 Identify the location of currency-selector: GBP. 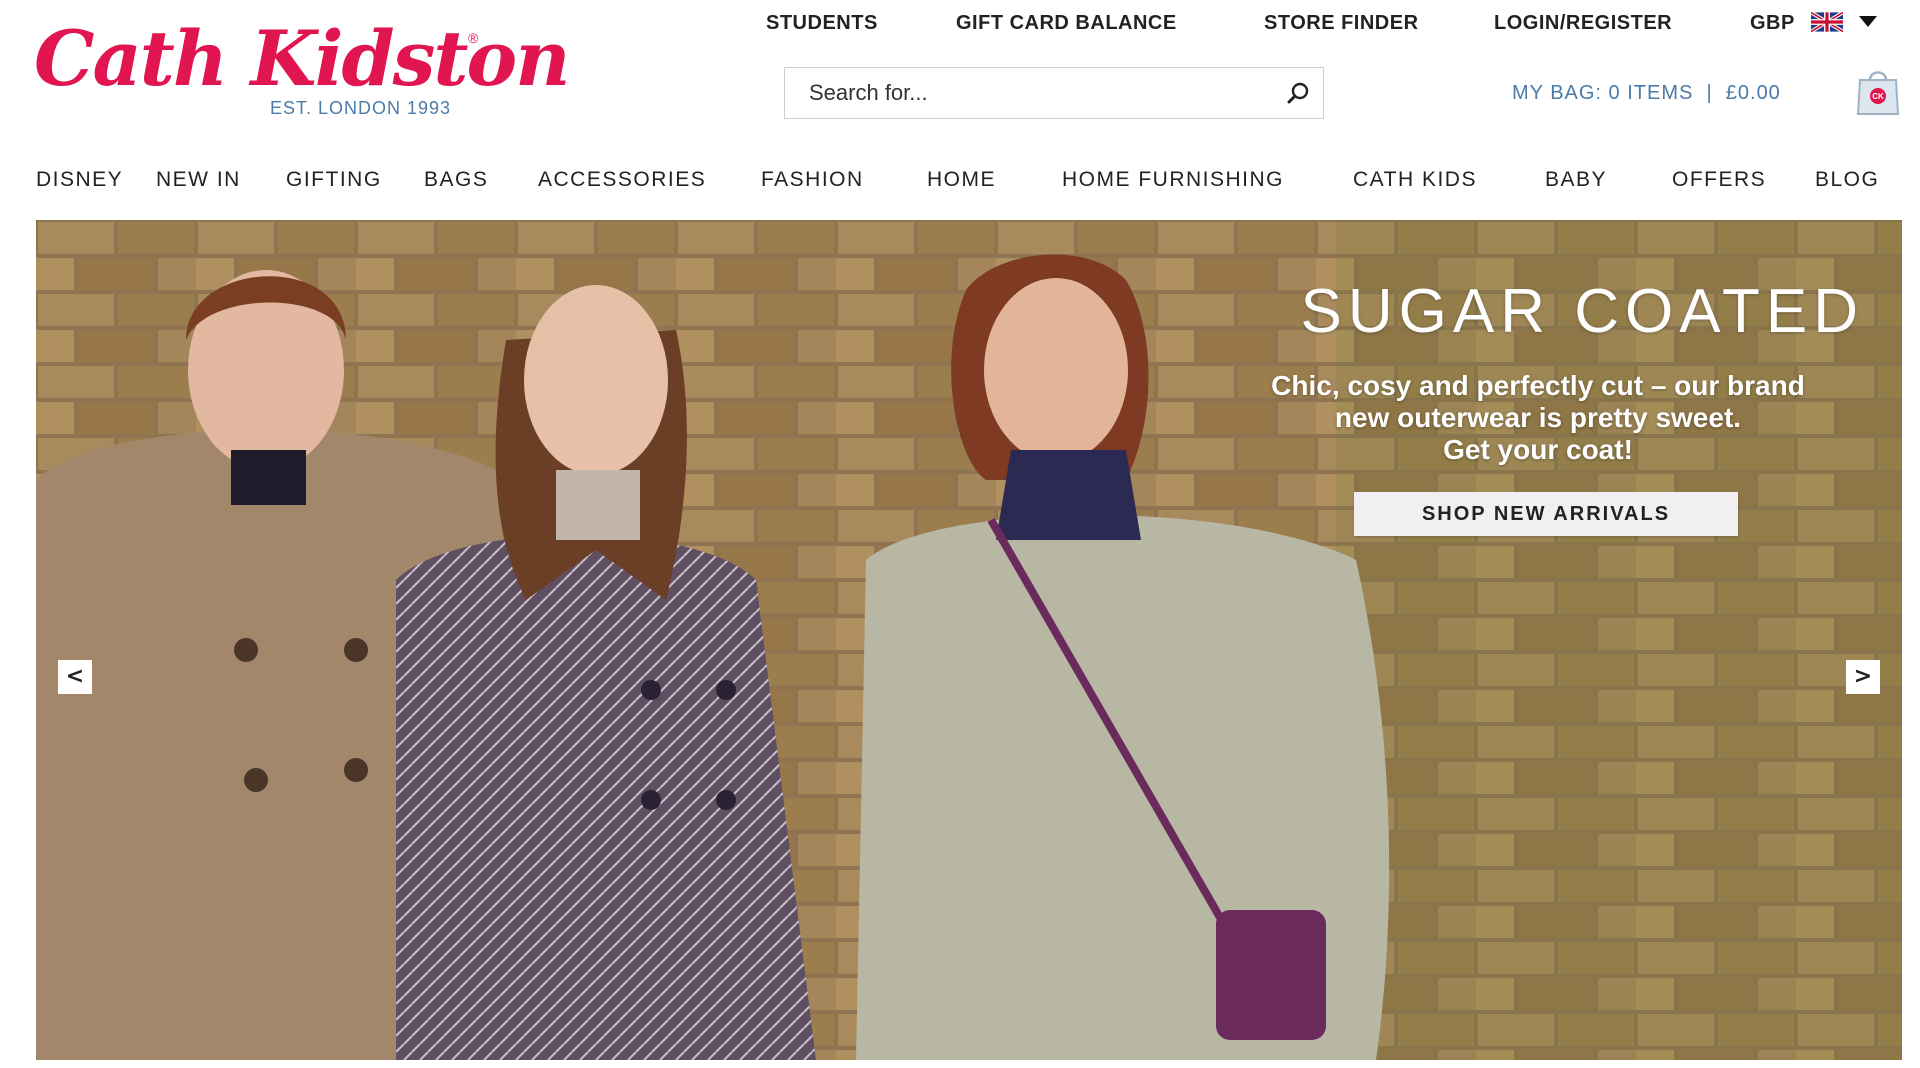
(1813, 23).